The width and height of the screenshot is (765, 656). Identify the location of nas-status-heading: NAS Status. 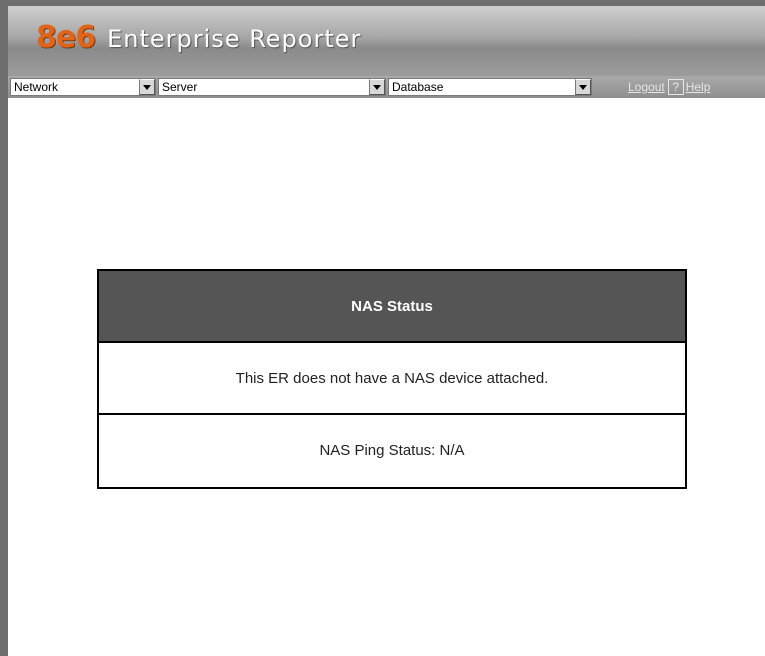
(392, 307).